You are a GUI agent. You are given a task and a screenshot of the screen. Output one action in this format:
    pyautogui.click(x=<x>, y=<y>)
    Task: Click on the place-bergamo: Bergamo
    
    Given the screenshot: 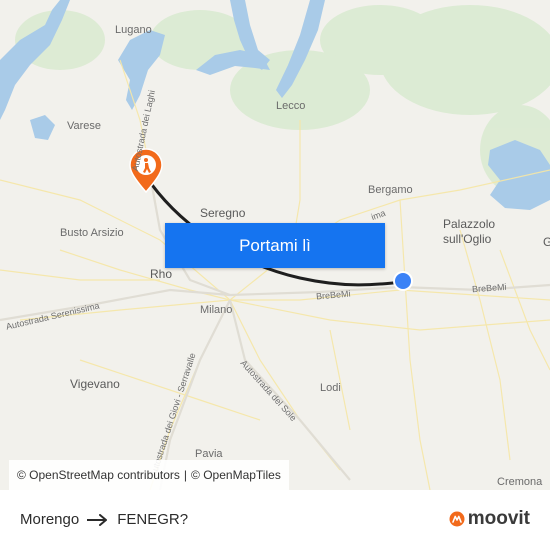 What is the action you would take?
    pyautogui.click(x=390, y=190)
    